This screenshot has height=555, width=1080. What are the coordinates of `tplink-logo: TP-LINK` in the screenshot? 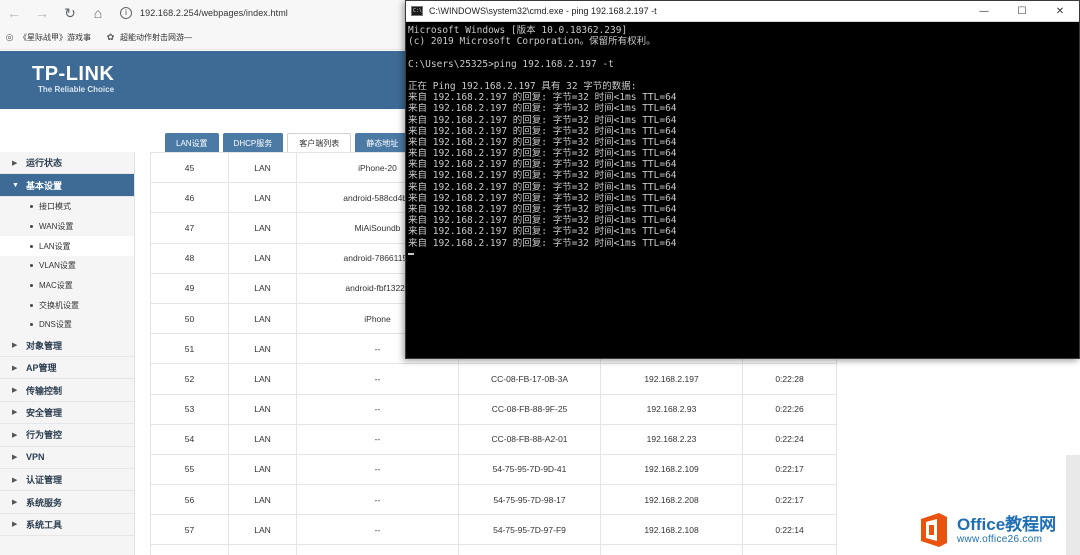 It's located at (73, 74).